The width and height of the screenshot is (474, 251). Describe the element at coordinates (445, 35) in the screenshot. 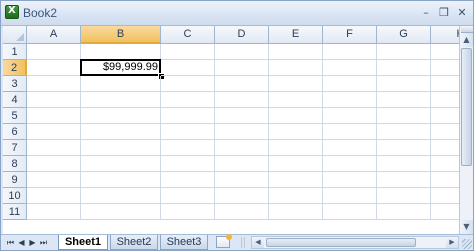

I see `column-header-h: H` at that location.